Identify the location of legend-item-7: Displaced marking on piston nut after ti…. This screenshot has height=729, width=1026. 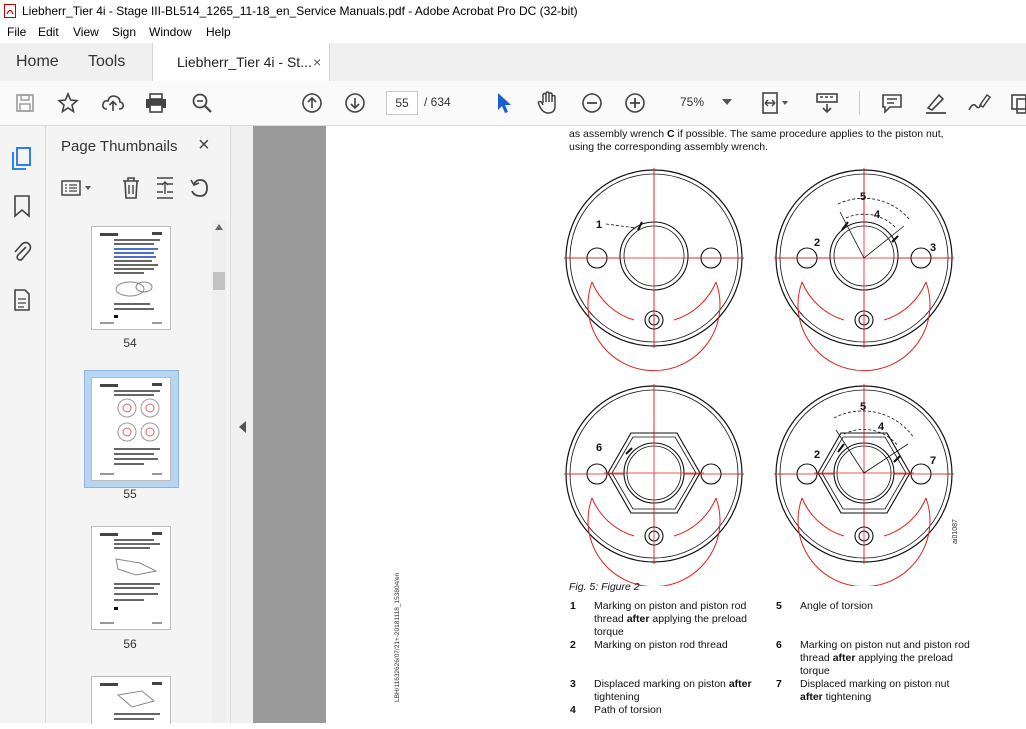
(885, 691).